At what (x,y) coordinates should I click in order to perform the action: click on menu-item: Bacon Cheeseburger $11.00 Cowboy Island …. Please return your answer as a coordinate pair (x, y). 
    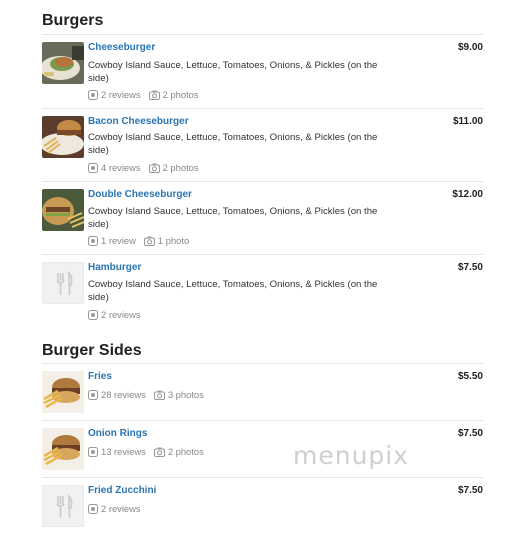
    Looking at the image, I should click on (263, 146).